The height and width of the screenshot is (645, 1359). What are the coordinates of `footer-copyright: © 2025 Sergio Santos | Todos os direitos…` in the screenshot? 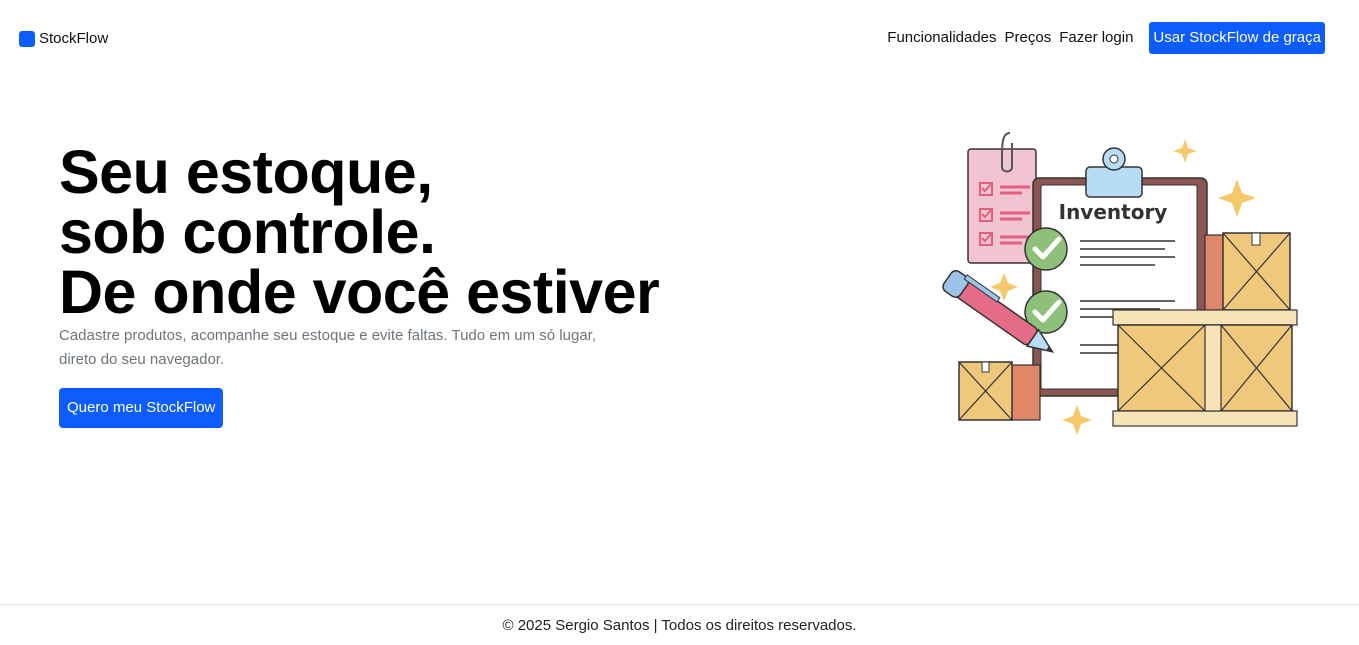 It's located at (679, 625).